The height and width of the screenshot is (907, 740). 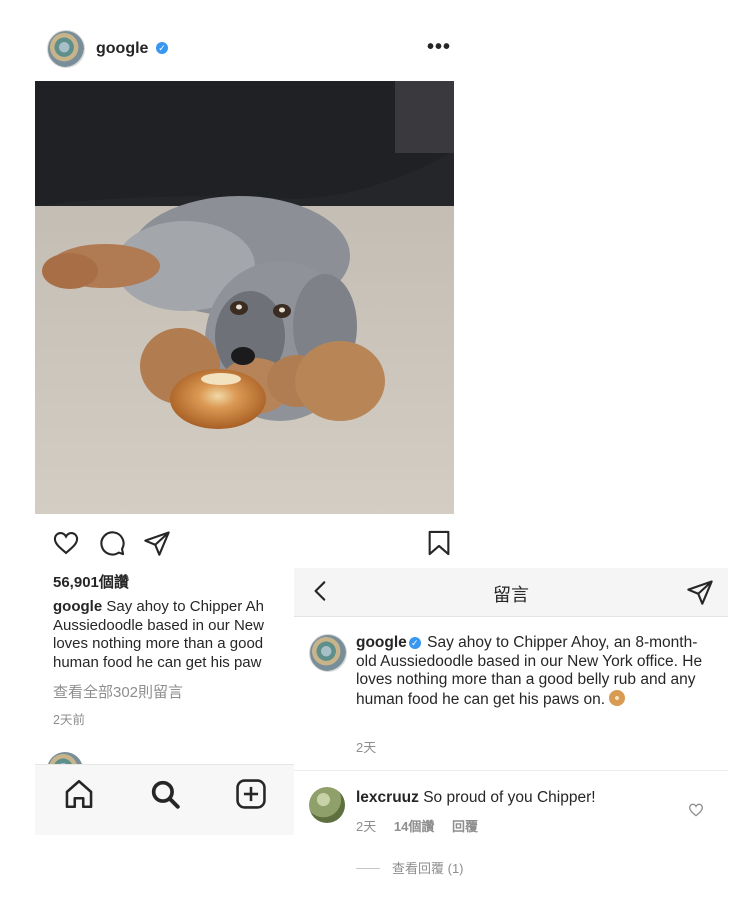 I want to click on bottom-tab-bar, so click(x=166, y=799).